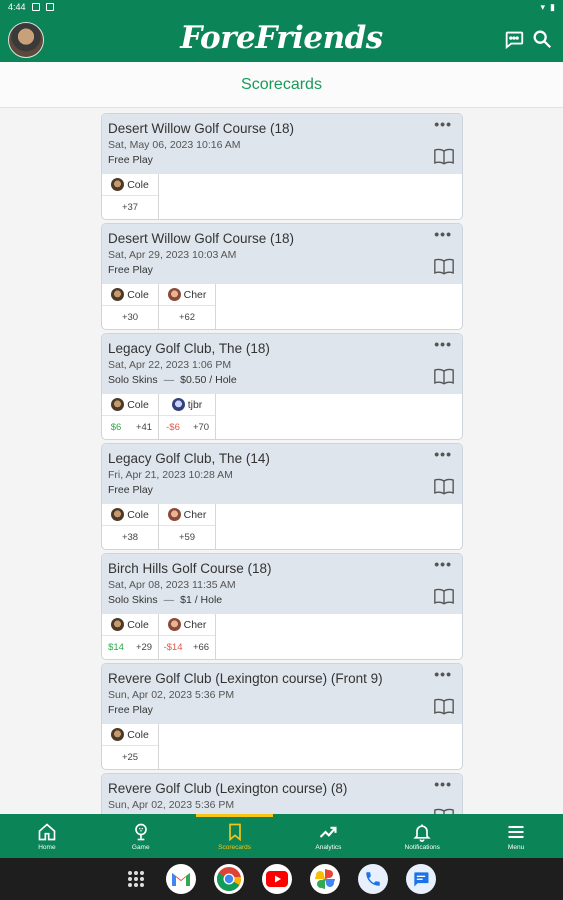  I want to click on bell-icon, so click(422, 833).